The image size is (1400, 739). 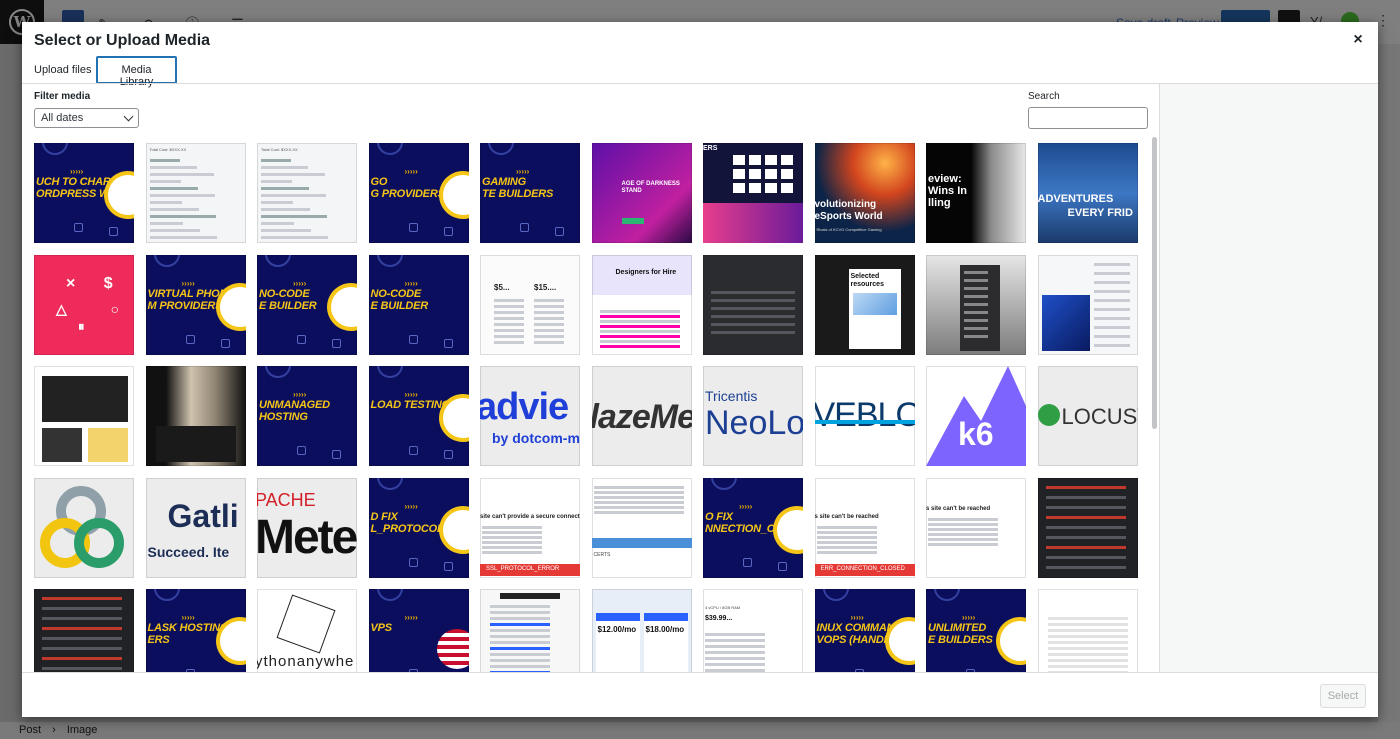 I want to click on media-thumbnail: k6, so click(x=976, y=416).